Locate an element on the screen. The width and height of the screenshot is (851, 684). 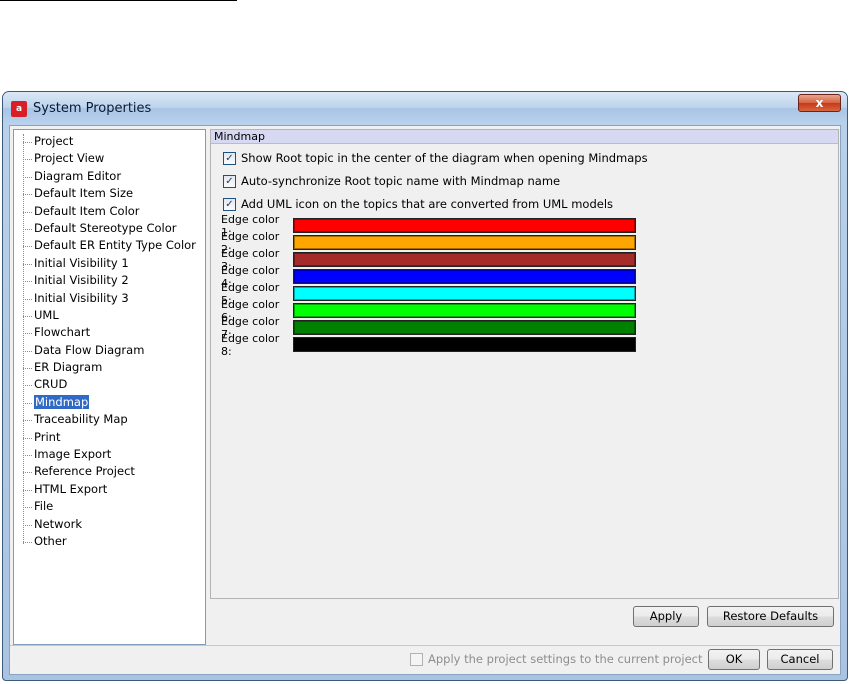
tree-item-diagram-editor: Diagram Editor is located at coordinates (109, 176).